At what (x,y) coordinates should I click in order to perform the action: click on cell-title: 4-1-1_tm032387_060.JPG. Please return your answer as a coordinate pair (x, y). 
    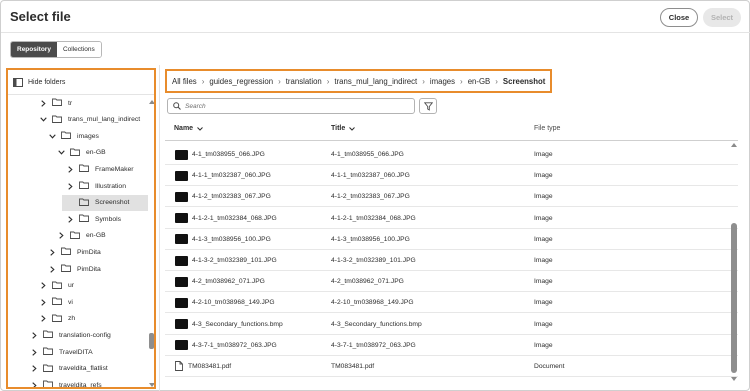
    Looking at the image, I should click on (370, 176).